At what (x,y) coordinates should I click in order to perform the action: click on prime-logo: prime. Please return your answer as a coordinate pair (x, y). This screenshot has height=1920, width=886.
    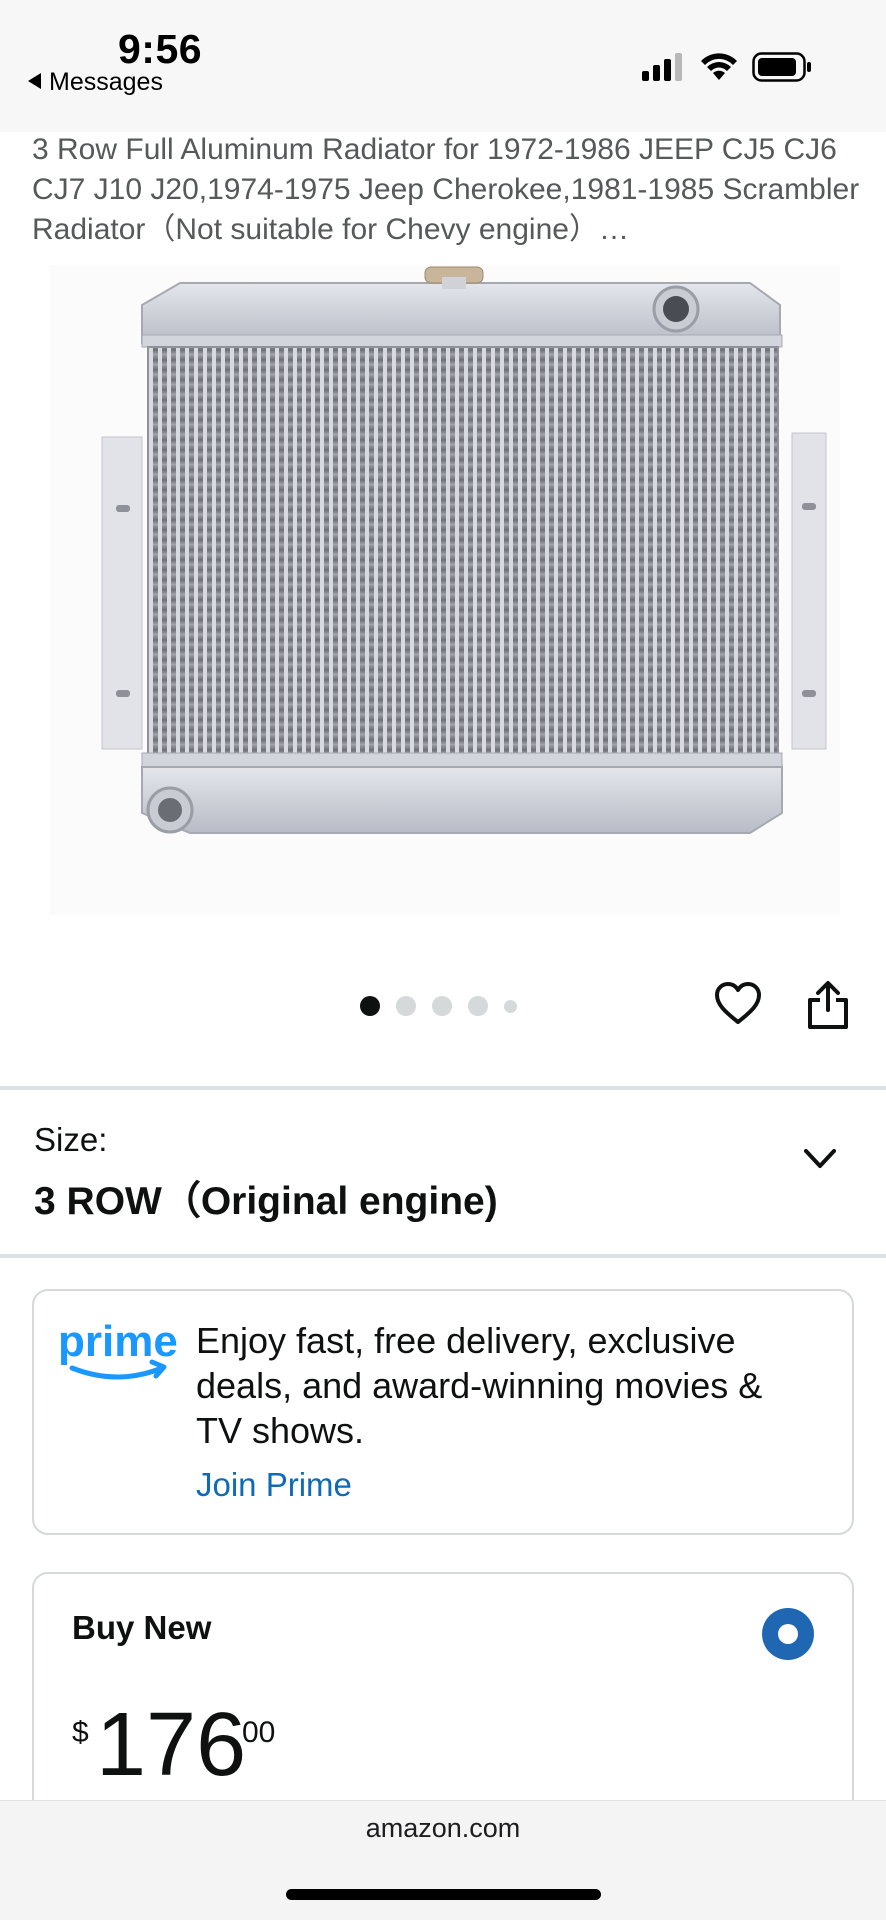
    Looking at the image, I should click on (118, 1350).